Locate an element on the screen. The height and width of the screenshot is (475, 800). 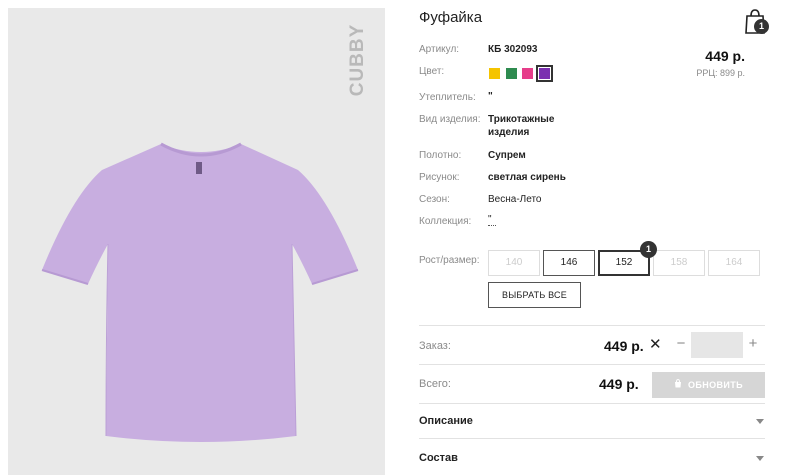
brand-logo: CUBBY is located at coordinates (358, 60).